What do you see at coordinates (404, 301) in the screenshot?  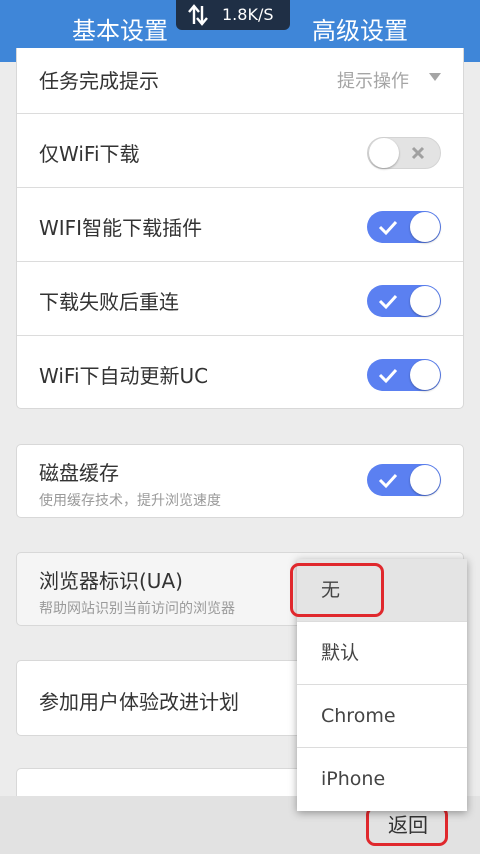 I see `retry-on-fail-toggle` at bounding box center [404, 301].